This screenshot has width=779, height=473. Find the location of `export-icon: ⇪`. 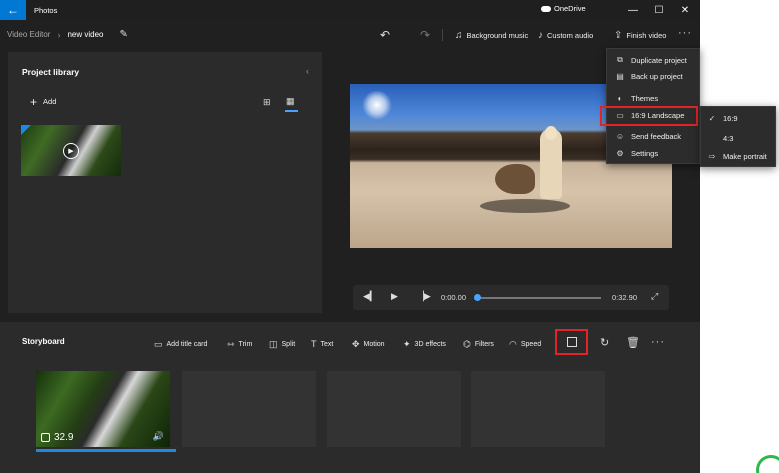

export-icon: ⇪ is located at coordinates (618, 35).